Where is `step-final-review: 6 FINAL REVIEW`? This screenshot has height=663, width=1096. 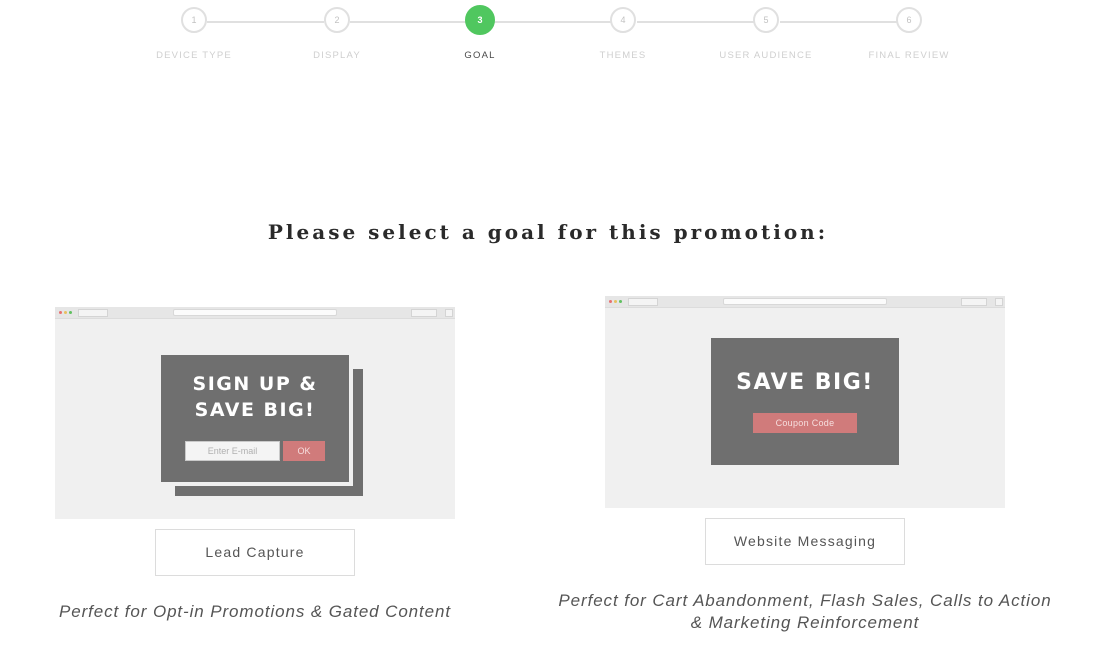 step-final-review: 6 FINAL REVIEW is located at coordinates (909, 34).